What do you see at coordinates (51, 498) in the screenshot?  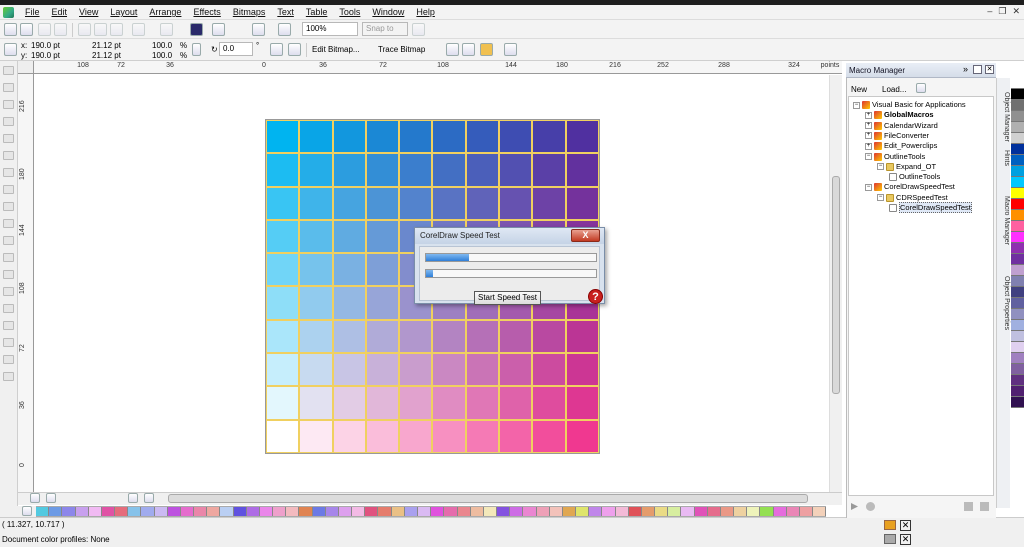 I see `prev-page-icon` at bounding box center [51, 498].